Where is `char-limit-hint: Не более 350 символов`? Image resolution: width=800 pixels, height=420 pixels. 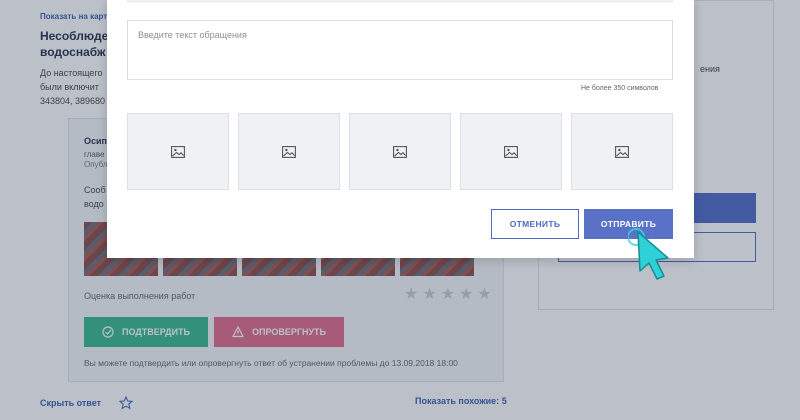 char-limit-hint: Не более 350 символов is located at coordinates (620, 88).